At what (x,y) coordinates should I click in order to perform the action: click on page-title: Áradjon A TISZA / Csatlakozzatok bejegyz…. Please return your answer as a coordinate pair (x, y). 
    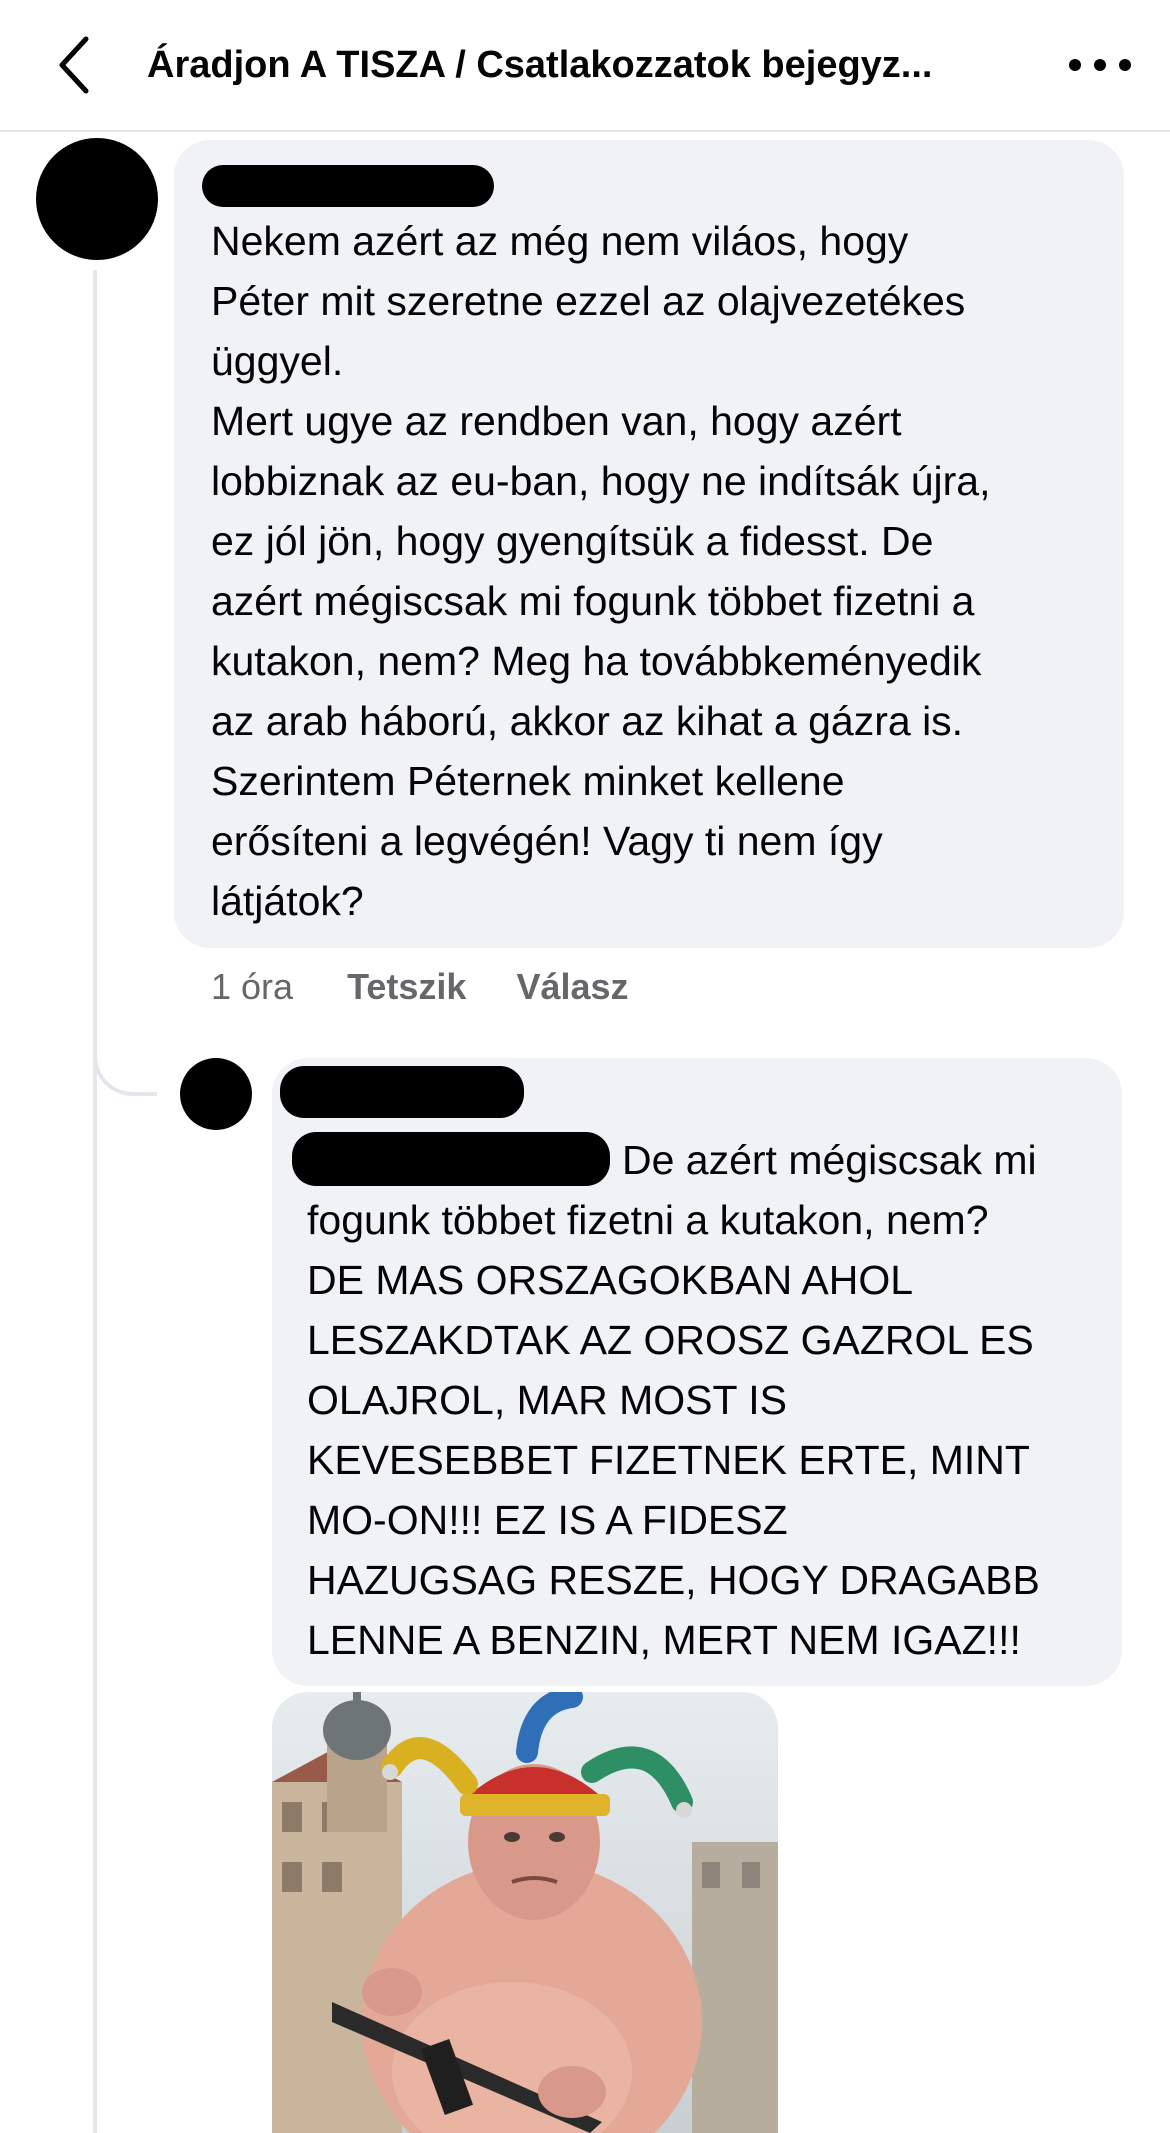
    Looking at the image, I should click on (540, 65).